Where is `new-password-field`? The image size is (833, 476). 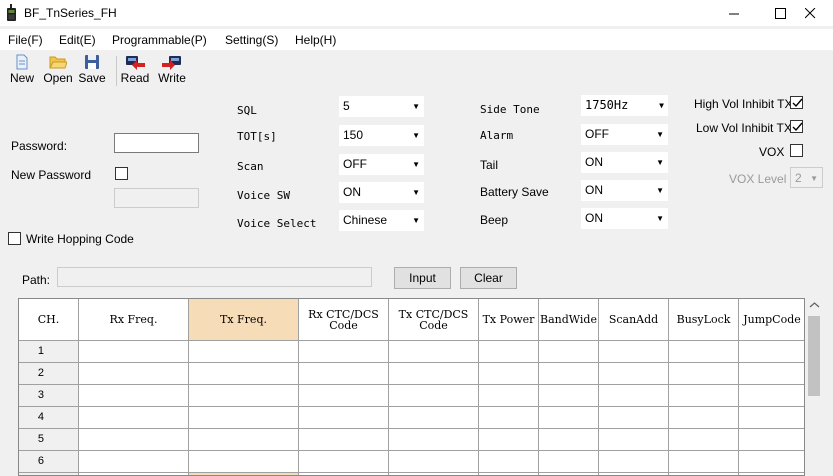 new-password-field is located at coordinates (156, 198).